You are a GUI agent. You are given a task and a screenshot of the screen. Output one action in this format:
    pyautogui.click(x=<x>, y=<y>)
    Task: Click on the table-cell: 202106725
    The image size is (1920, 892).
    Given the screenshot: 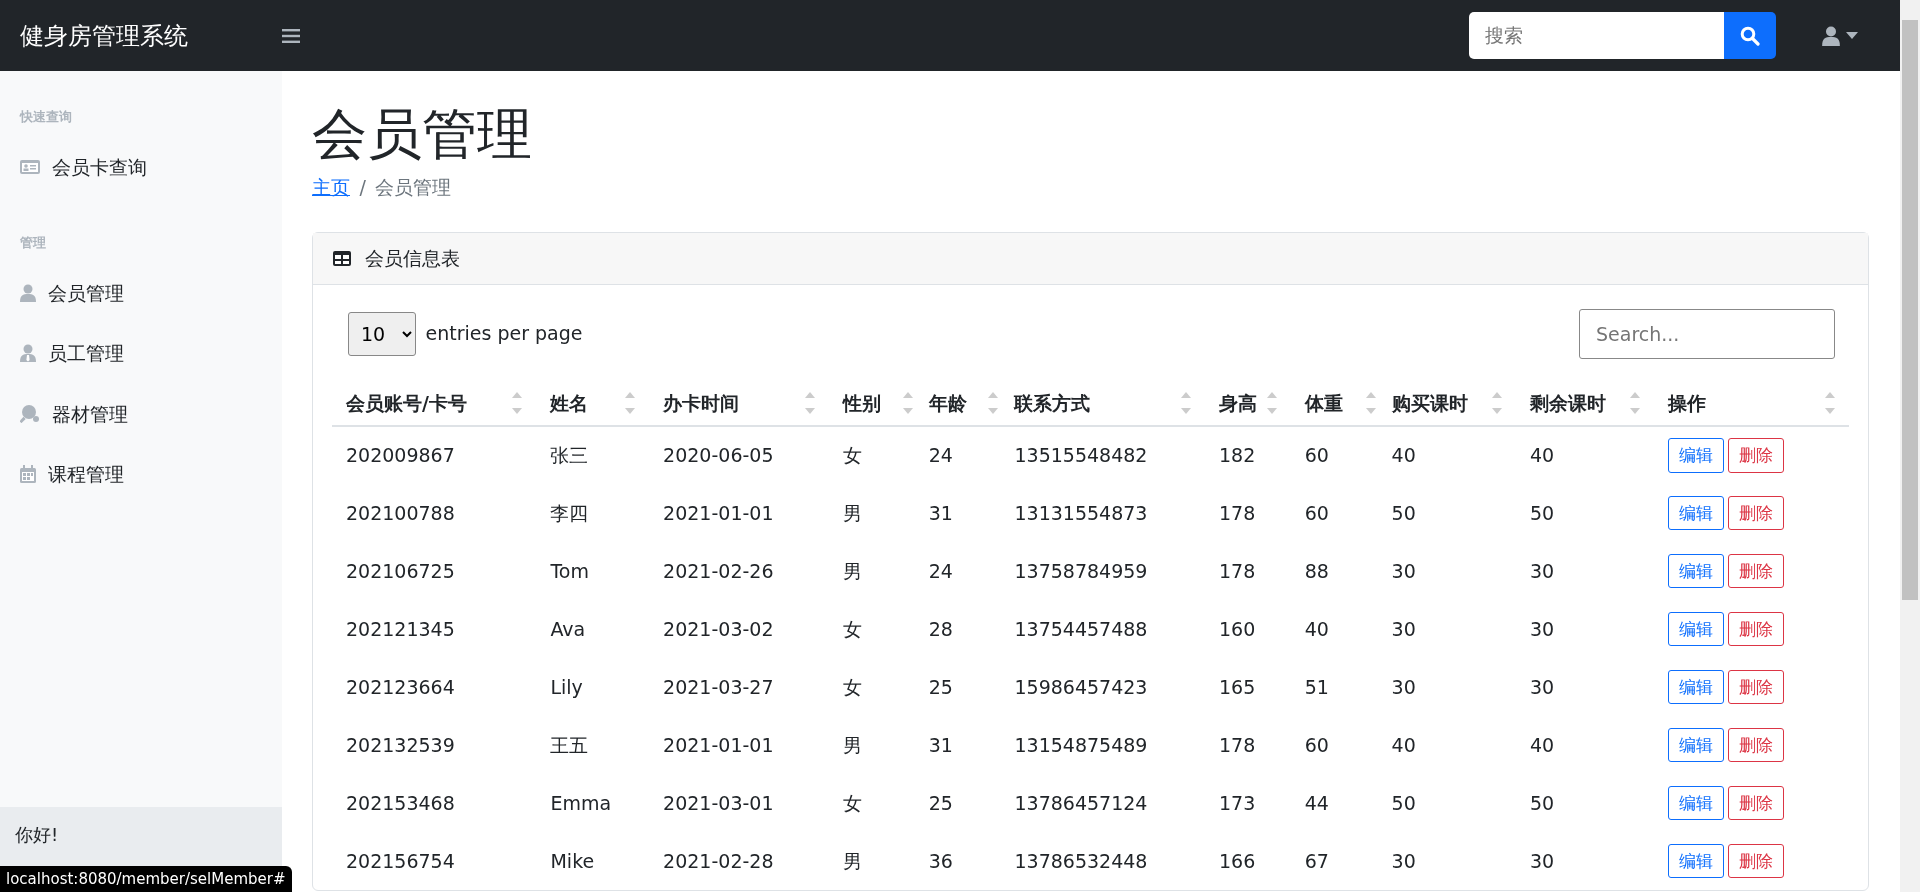 What is the action you would take?
    pyautogui.click(x=400, y=570)
    